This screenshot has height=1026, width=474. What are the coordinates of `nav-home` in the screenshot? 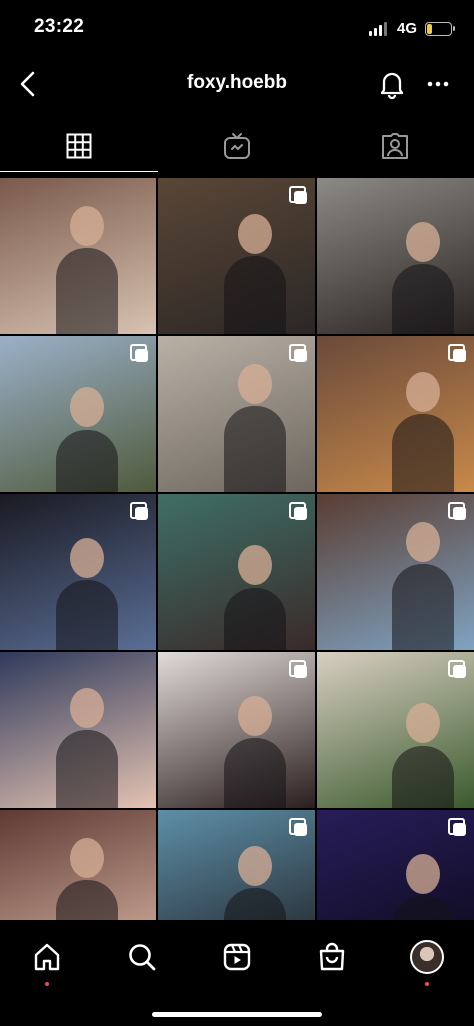 It's located at (47, 960).